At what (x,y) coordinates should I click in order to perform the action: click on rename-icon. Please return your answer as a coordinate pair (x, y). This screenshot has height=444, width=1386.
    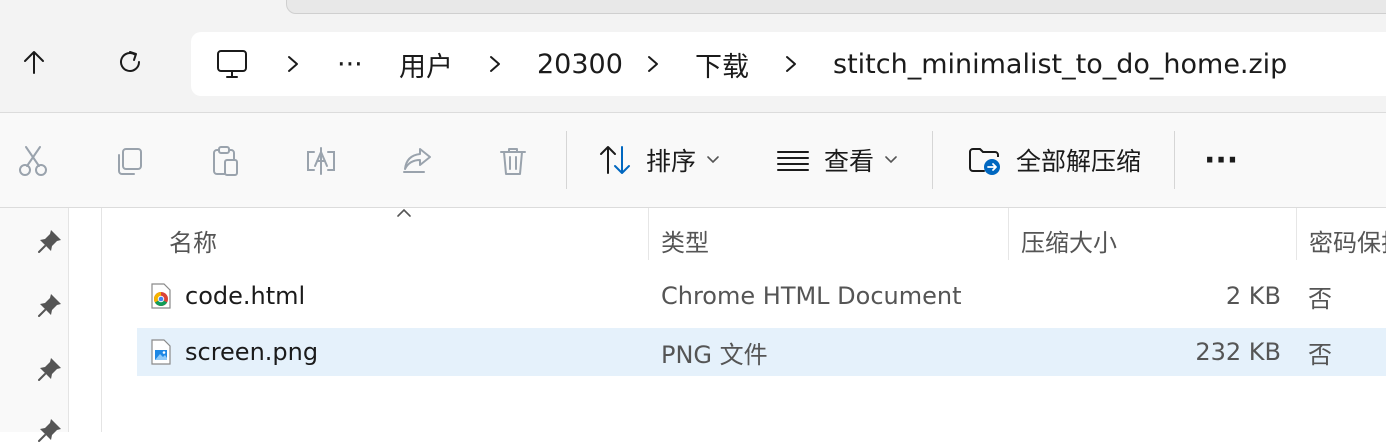
    Looking at the image, I should click on (321, 161).